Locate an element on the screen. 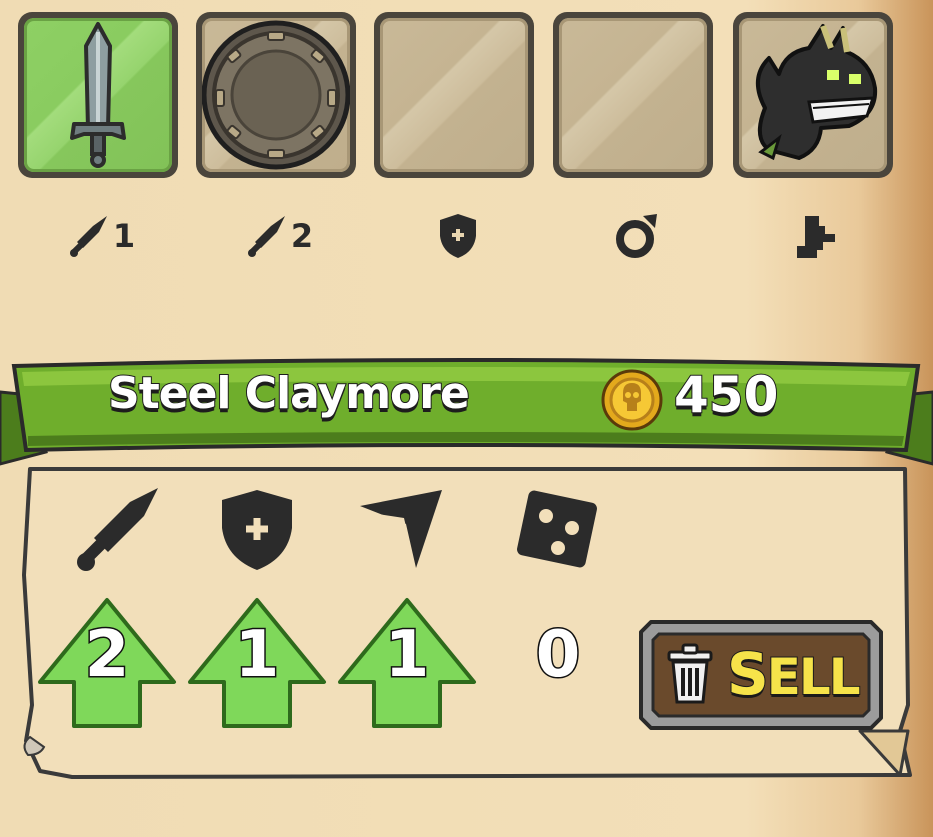 This screenshot has height=837, width=933. sell-button-label: SELL is located at coordinates (794, 674).